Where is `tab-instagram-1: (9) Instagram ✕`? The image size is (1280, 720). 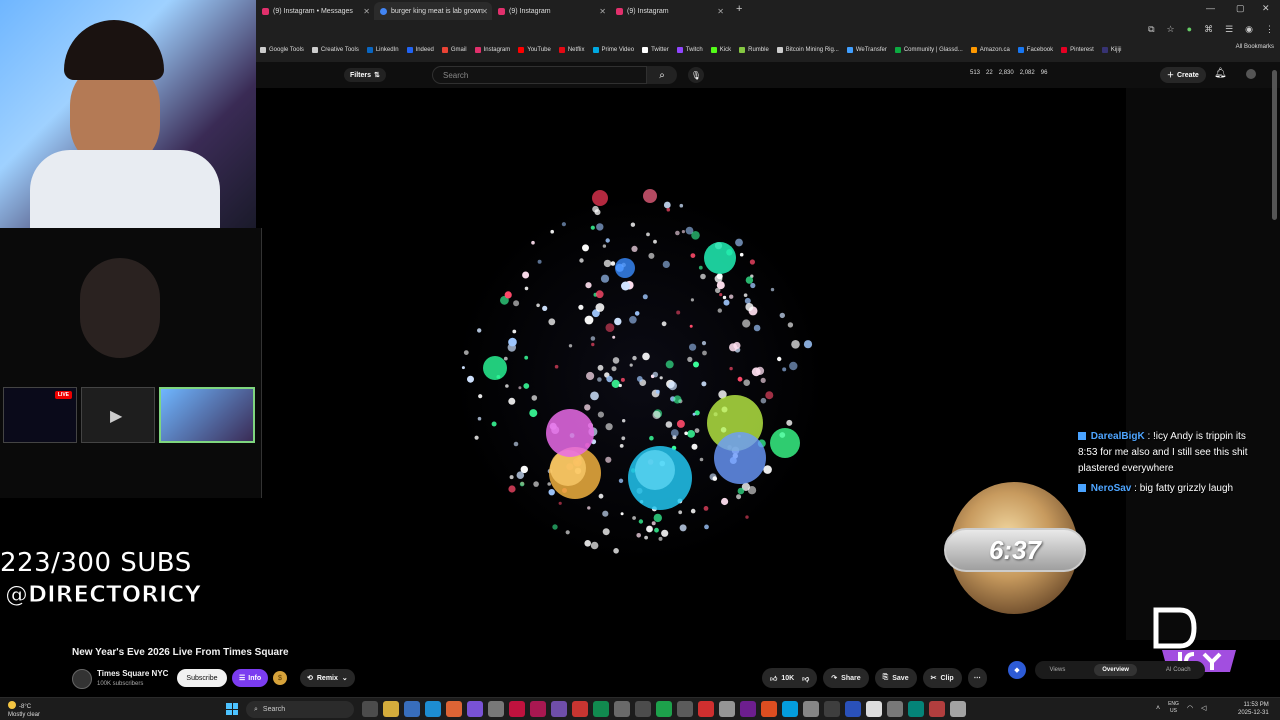
tab-instagram-1: (9) Instagram ✕ is located at coordinates (551, 11).